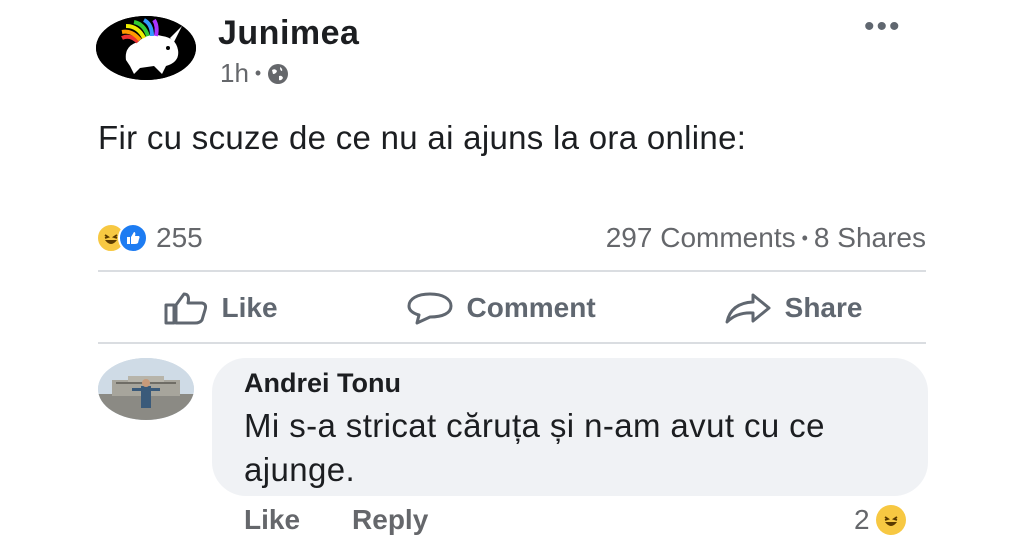 This screenshot has width=1024, height=554. I want to click on share-arrow-icon, so click(748, 308).